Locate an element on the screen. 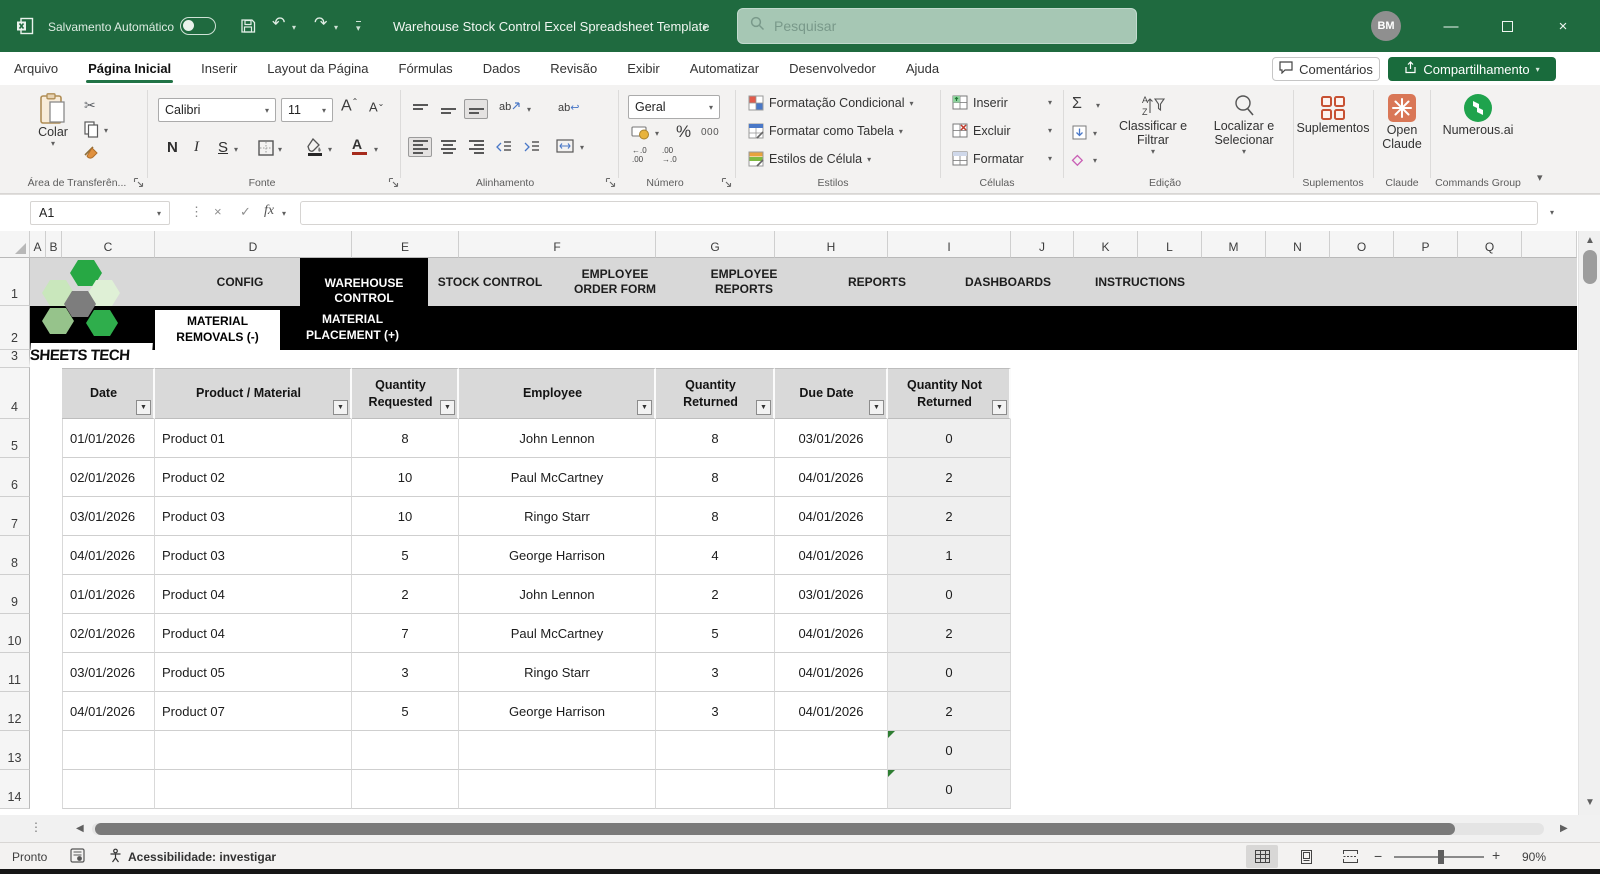  shrink-font-button: A⌄ is located at coordinates (376, 106).